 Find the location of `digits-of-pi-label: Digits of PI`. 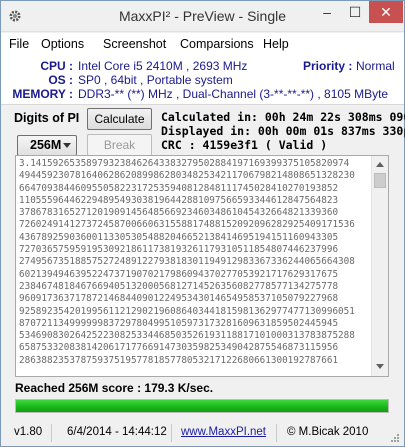

digits-of-pi-label: Digits of PI is located at coordinates (47, 118).